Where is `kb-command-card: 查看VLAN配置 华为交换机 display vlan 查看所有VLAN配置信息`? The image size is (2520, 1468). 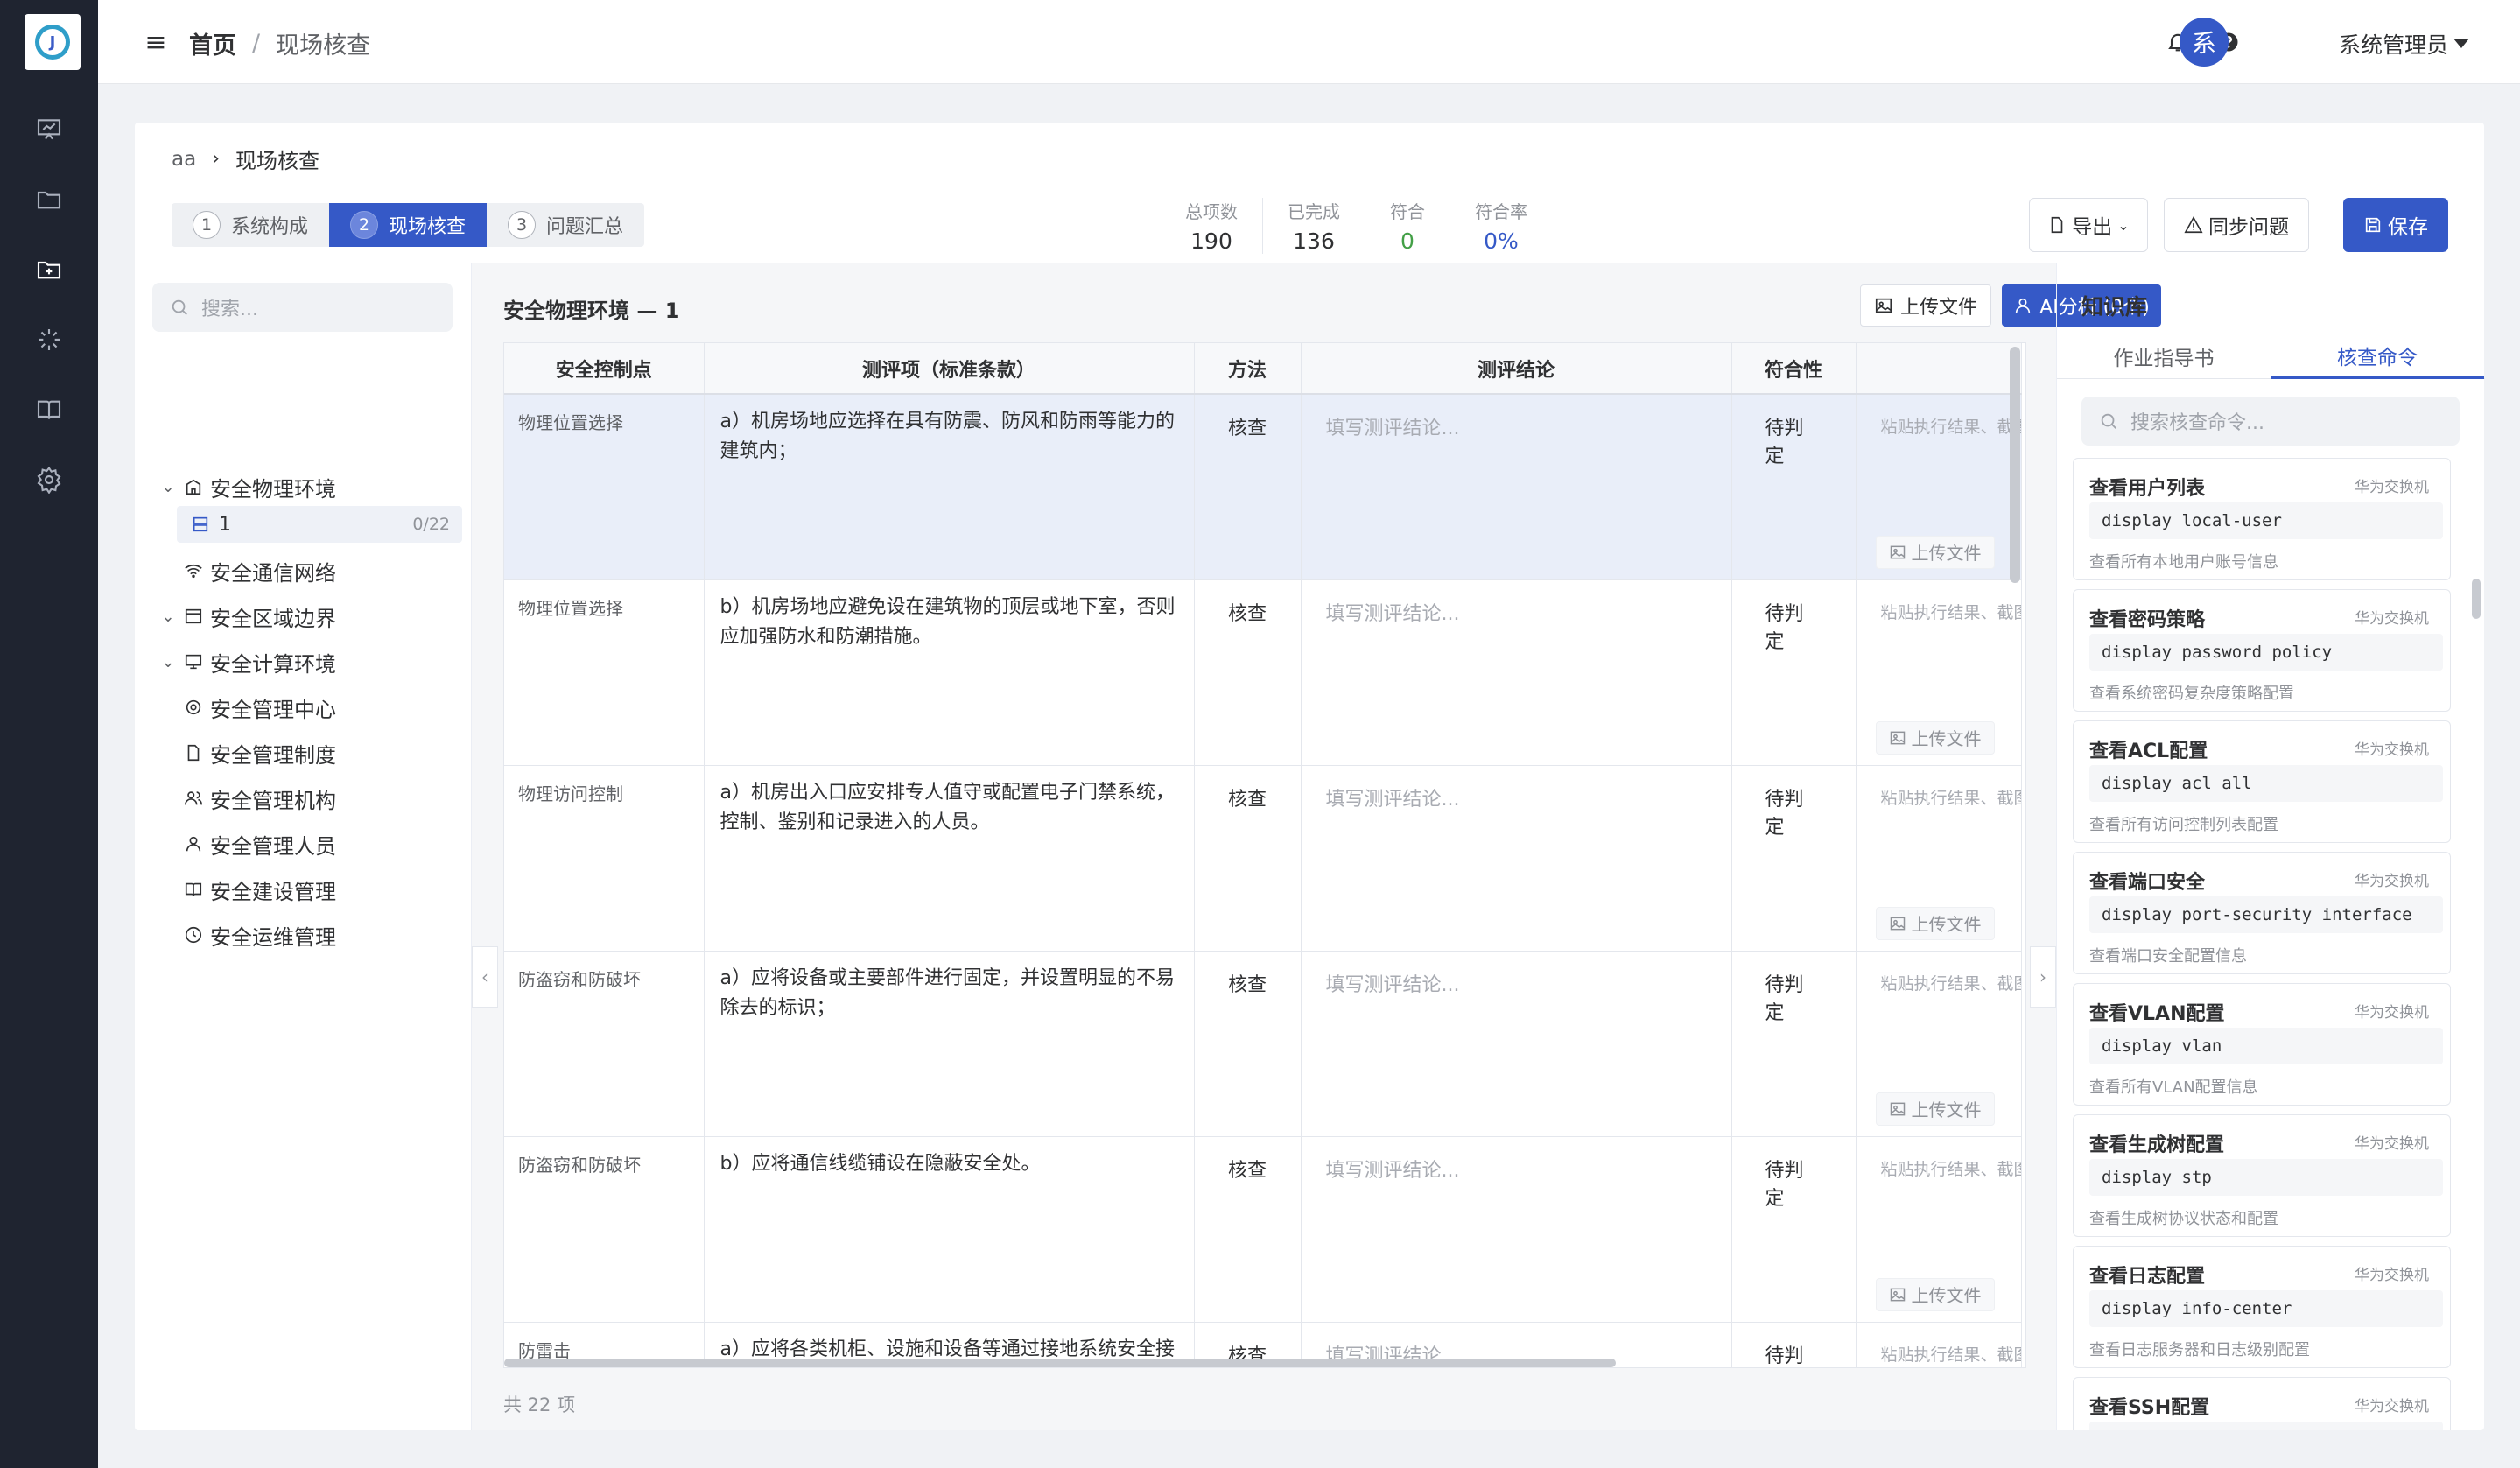
kb-command-card: 查看VLAN配置 华为交换机 display vlan 查看所有VLAN配置信息 is located at coordinates (2262, 1045).